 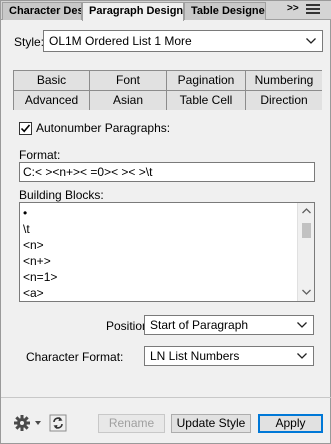 I want to click on style-select: OL1M Ordered List 1 More, so click(x=183, y=41).